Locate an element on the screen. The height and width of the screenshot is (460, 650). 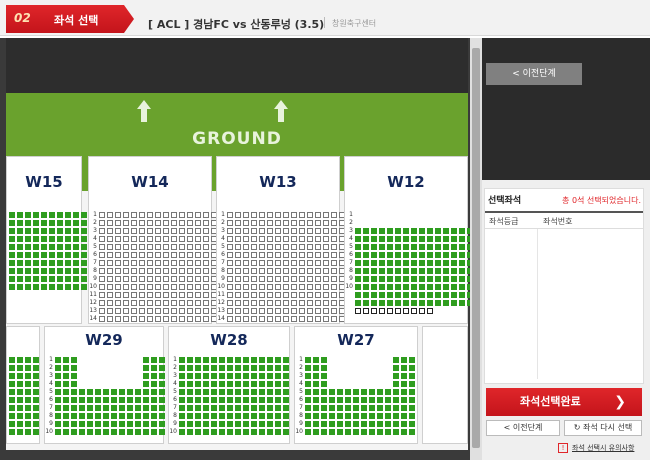
complete-selection-button: 좌석선택완료 ❯ is located at coordinates (564, 402).